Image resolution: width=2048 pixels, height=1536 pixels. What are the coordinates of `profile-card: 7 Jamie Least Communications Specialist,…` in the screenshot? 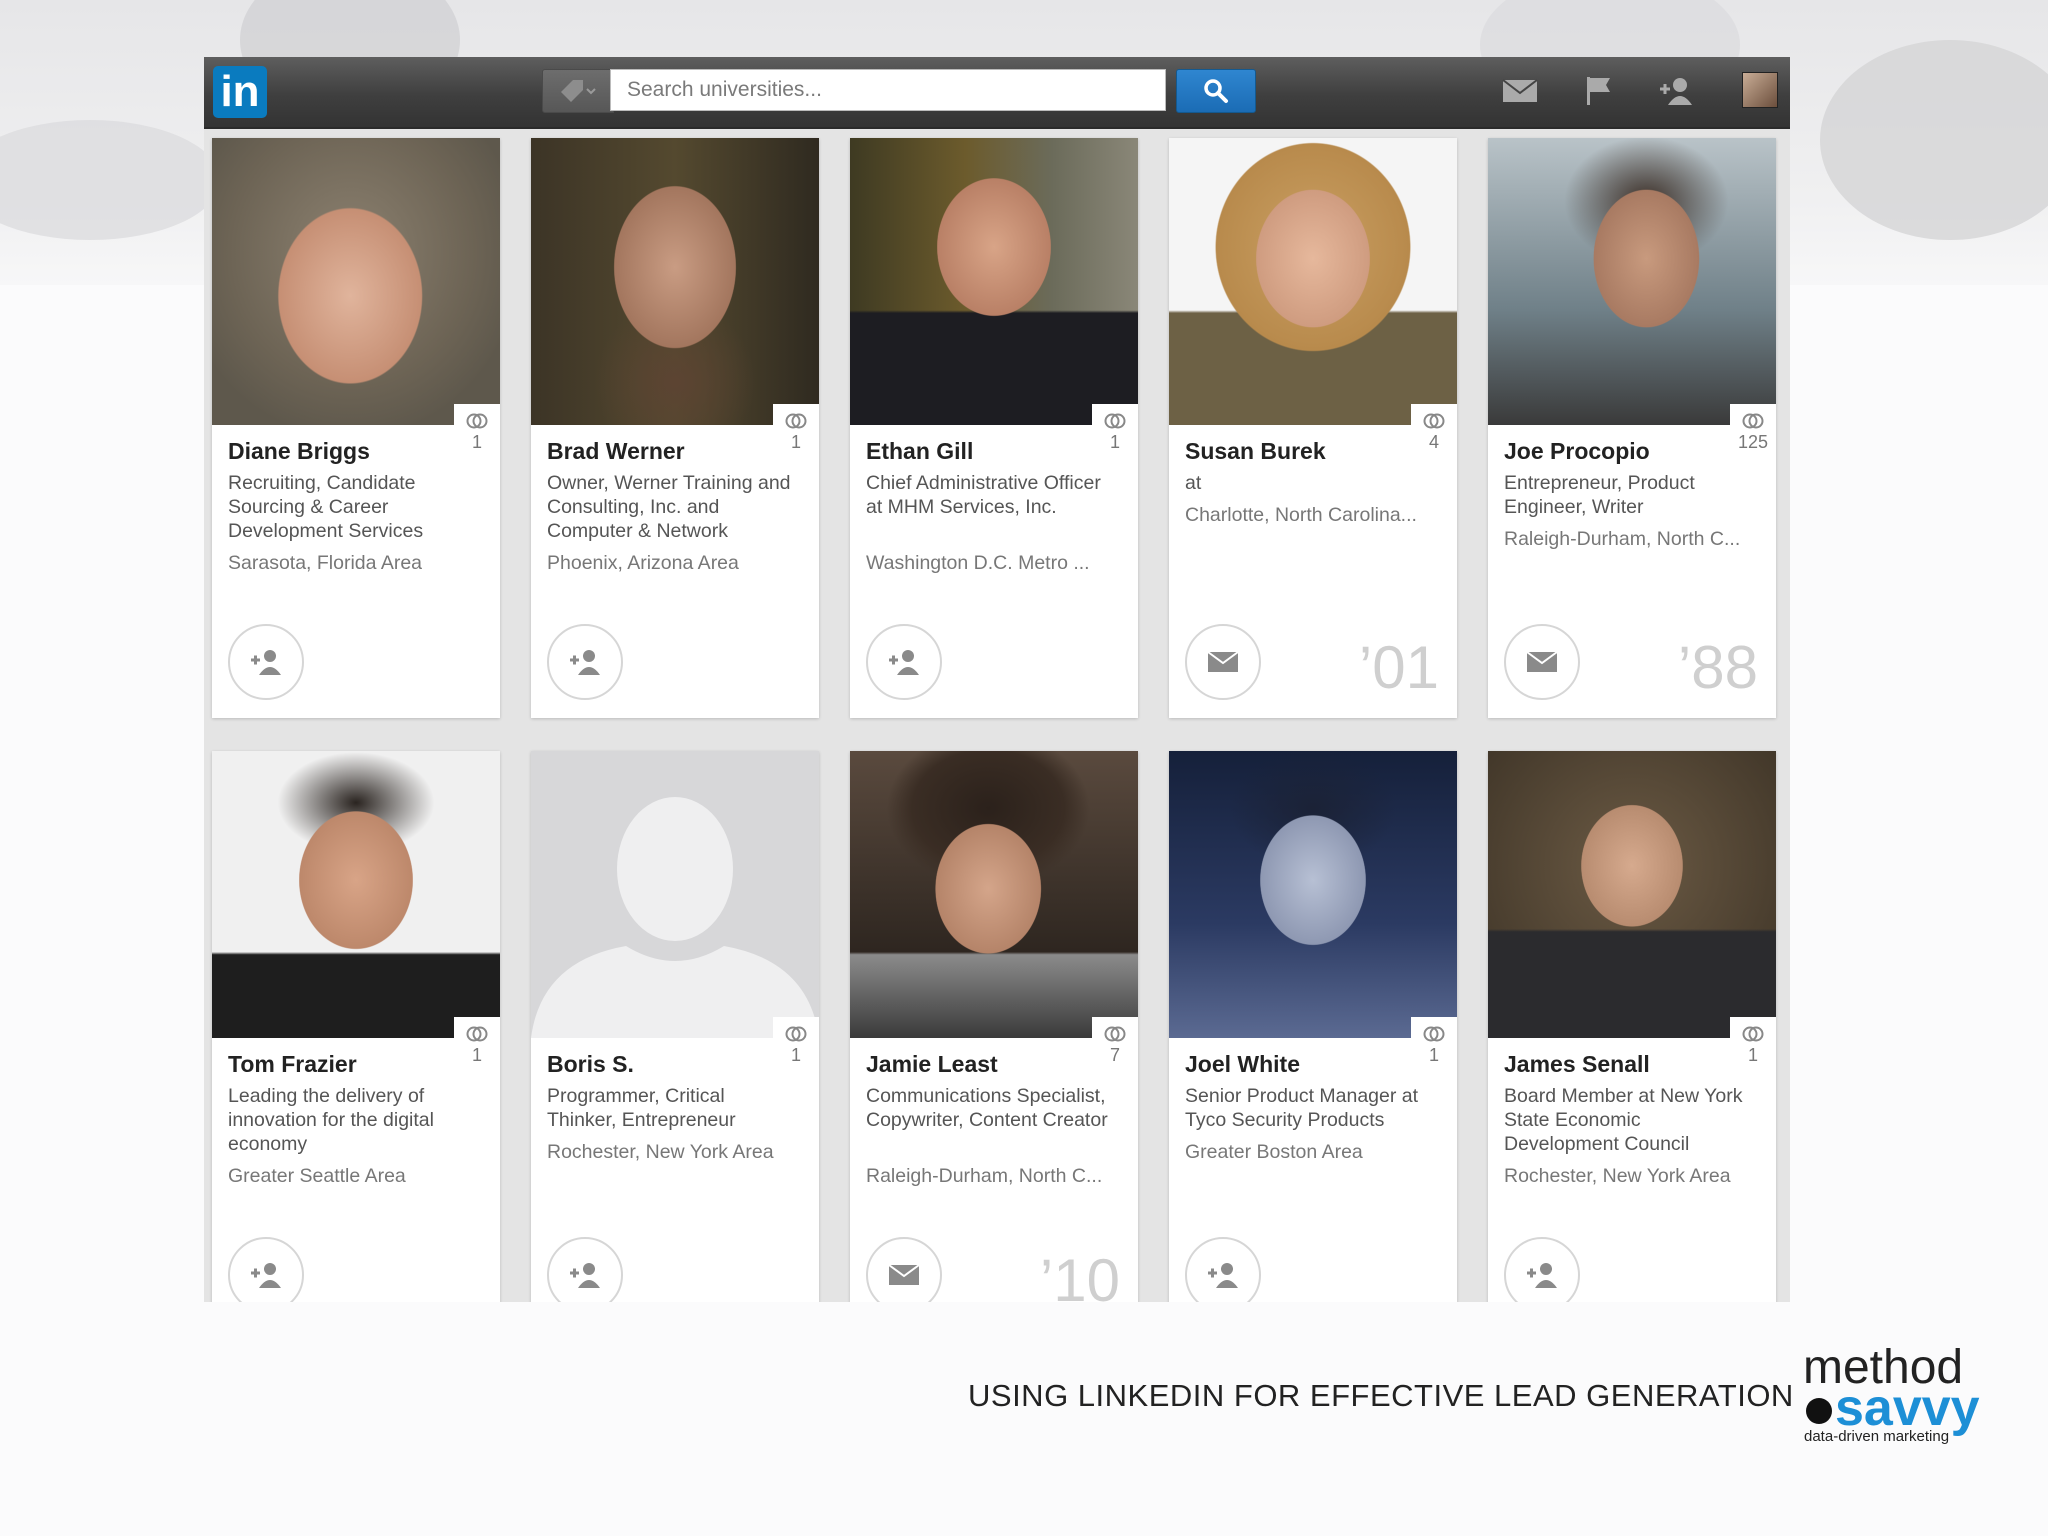 It's located at (994, 1026).